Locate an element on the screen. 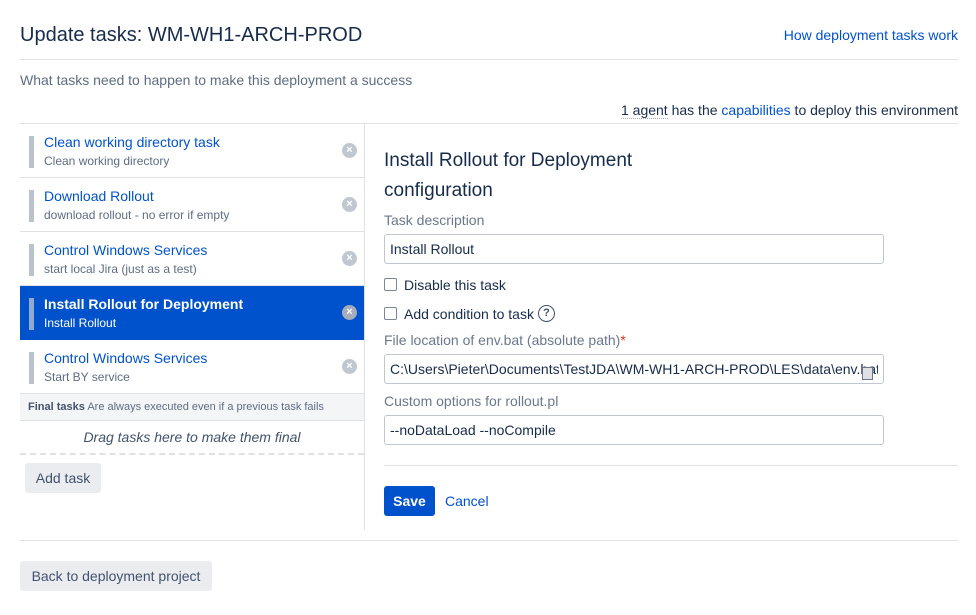 This screenshot has width=976, height=615. vertical-divider is located at coordinates (364, 327).